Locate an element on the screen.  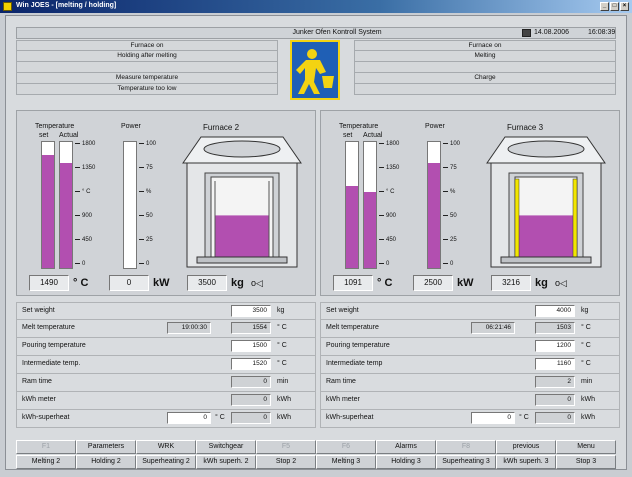
temperature-readout: 1091 is located at coordinates (353, 283).